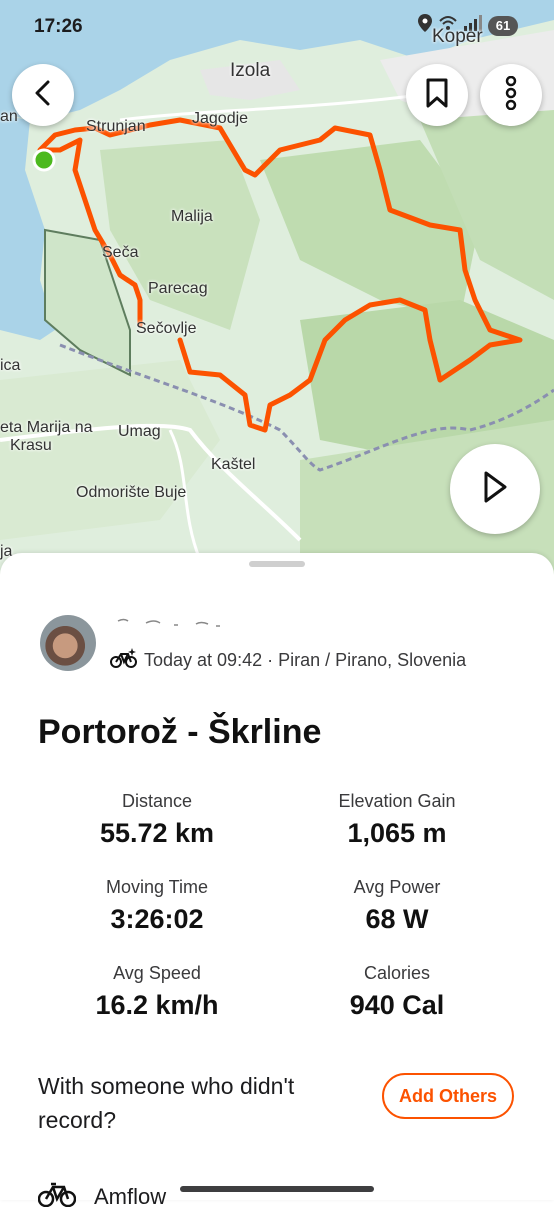 Image resolution: width=554 pixels, height=1213 pixels. I want to click on with-others-question: With someone who didn't record?, so click(166, 1103).